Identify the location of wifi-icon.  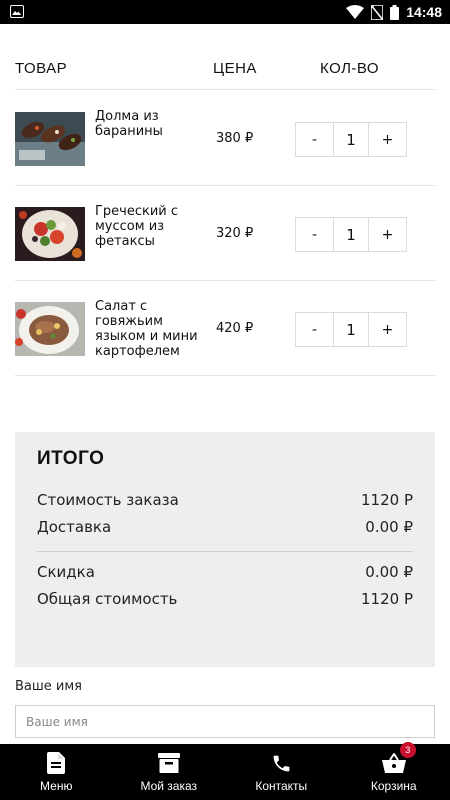
(355, 12).